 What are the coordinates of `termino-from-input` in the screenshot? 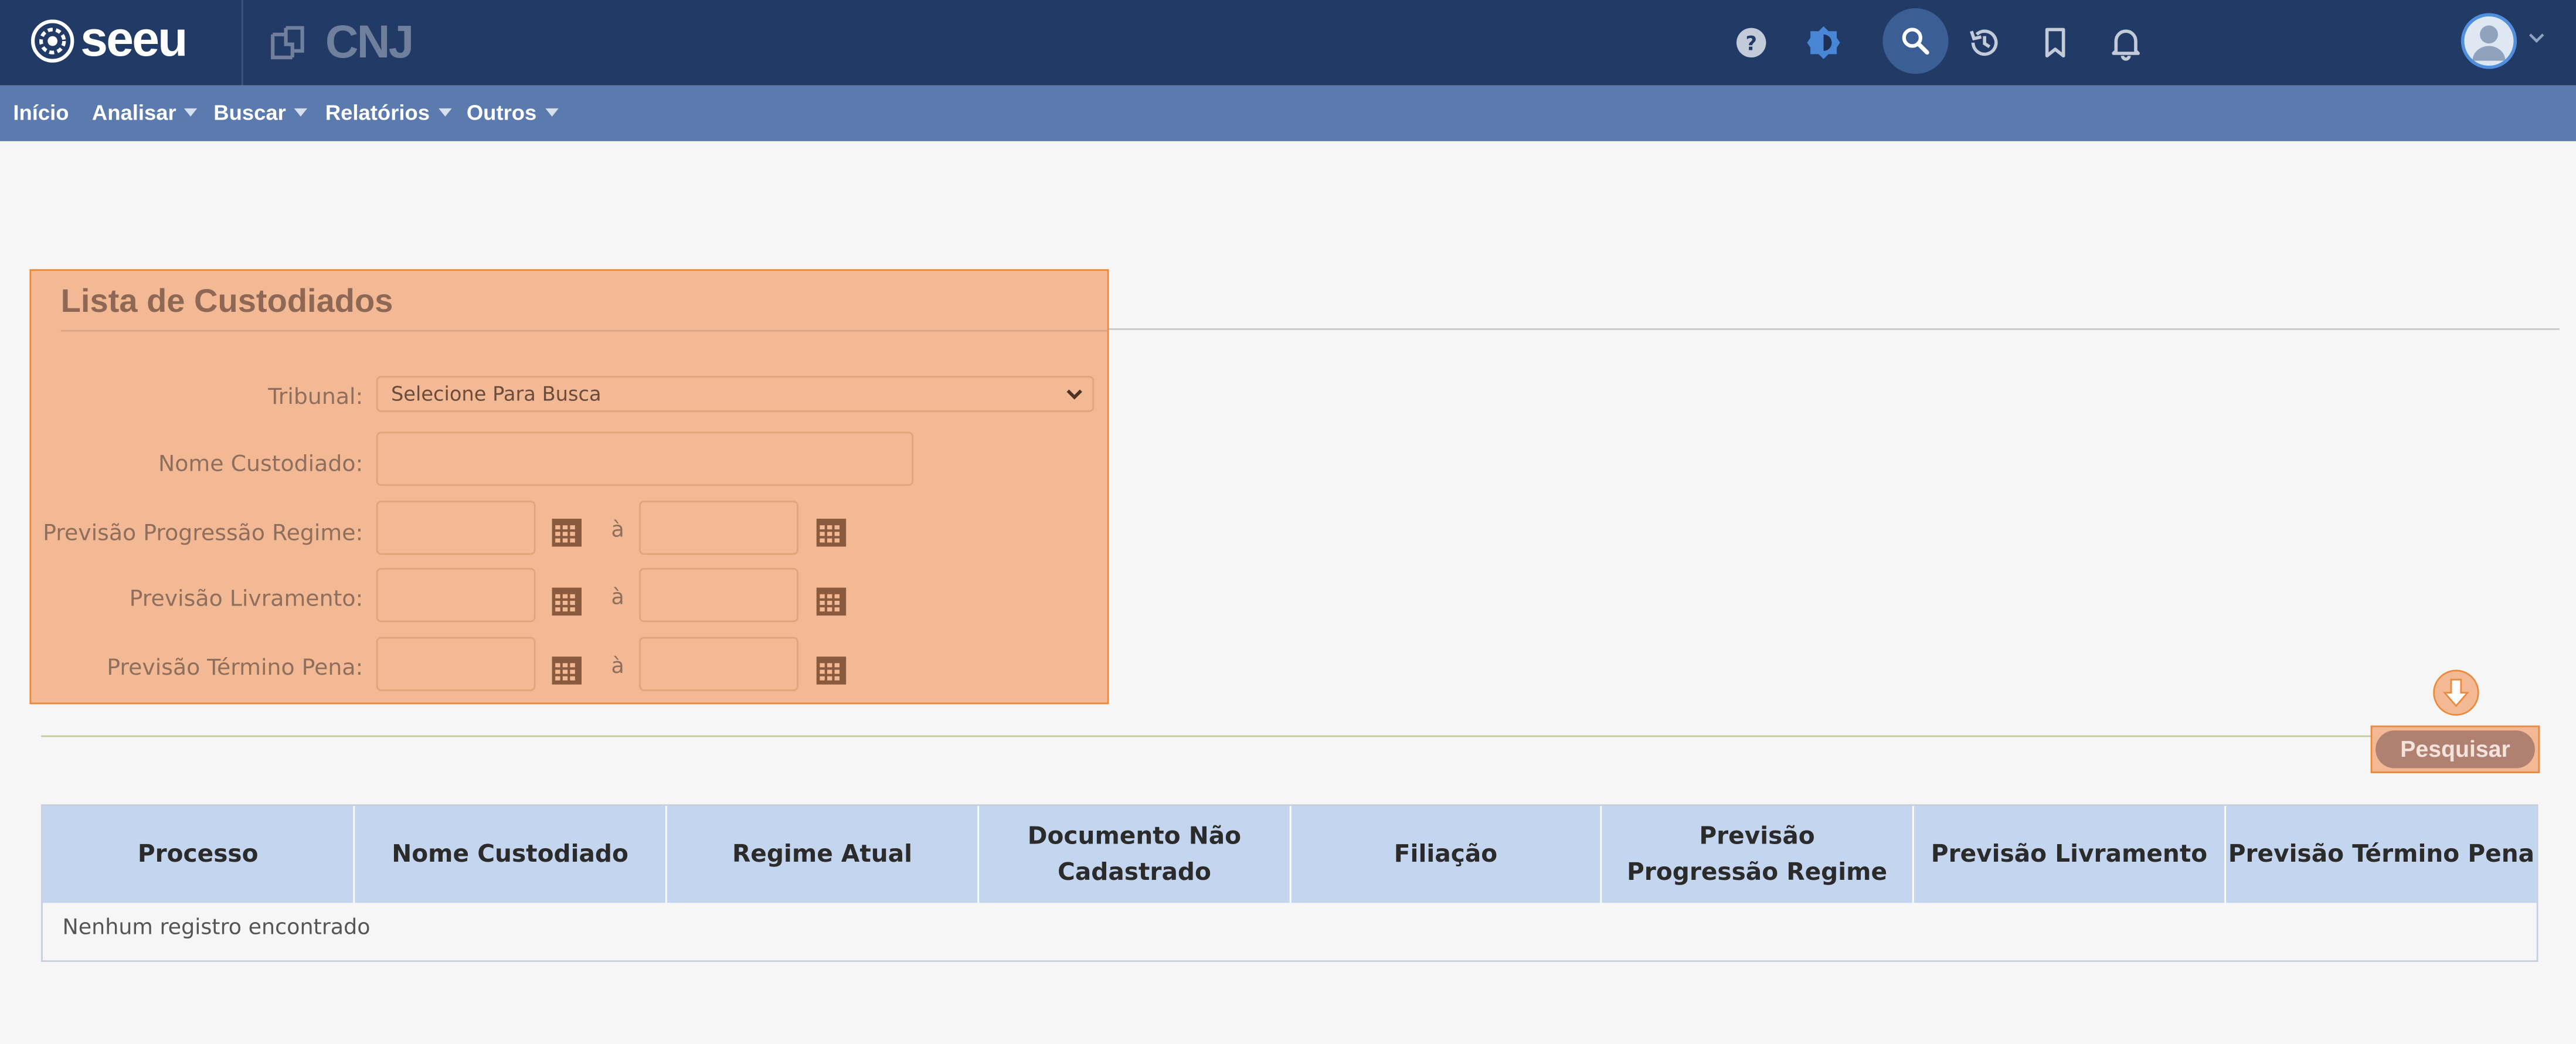 It's located at (456, 664).